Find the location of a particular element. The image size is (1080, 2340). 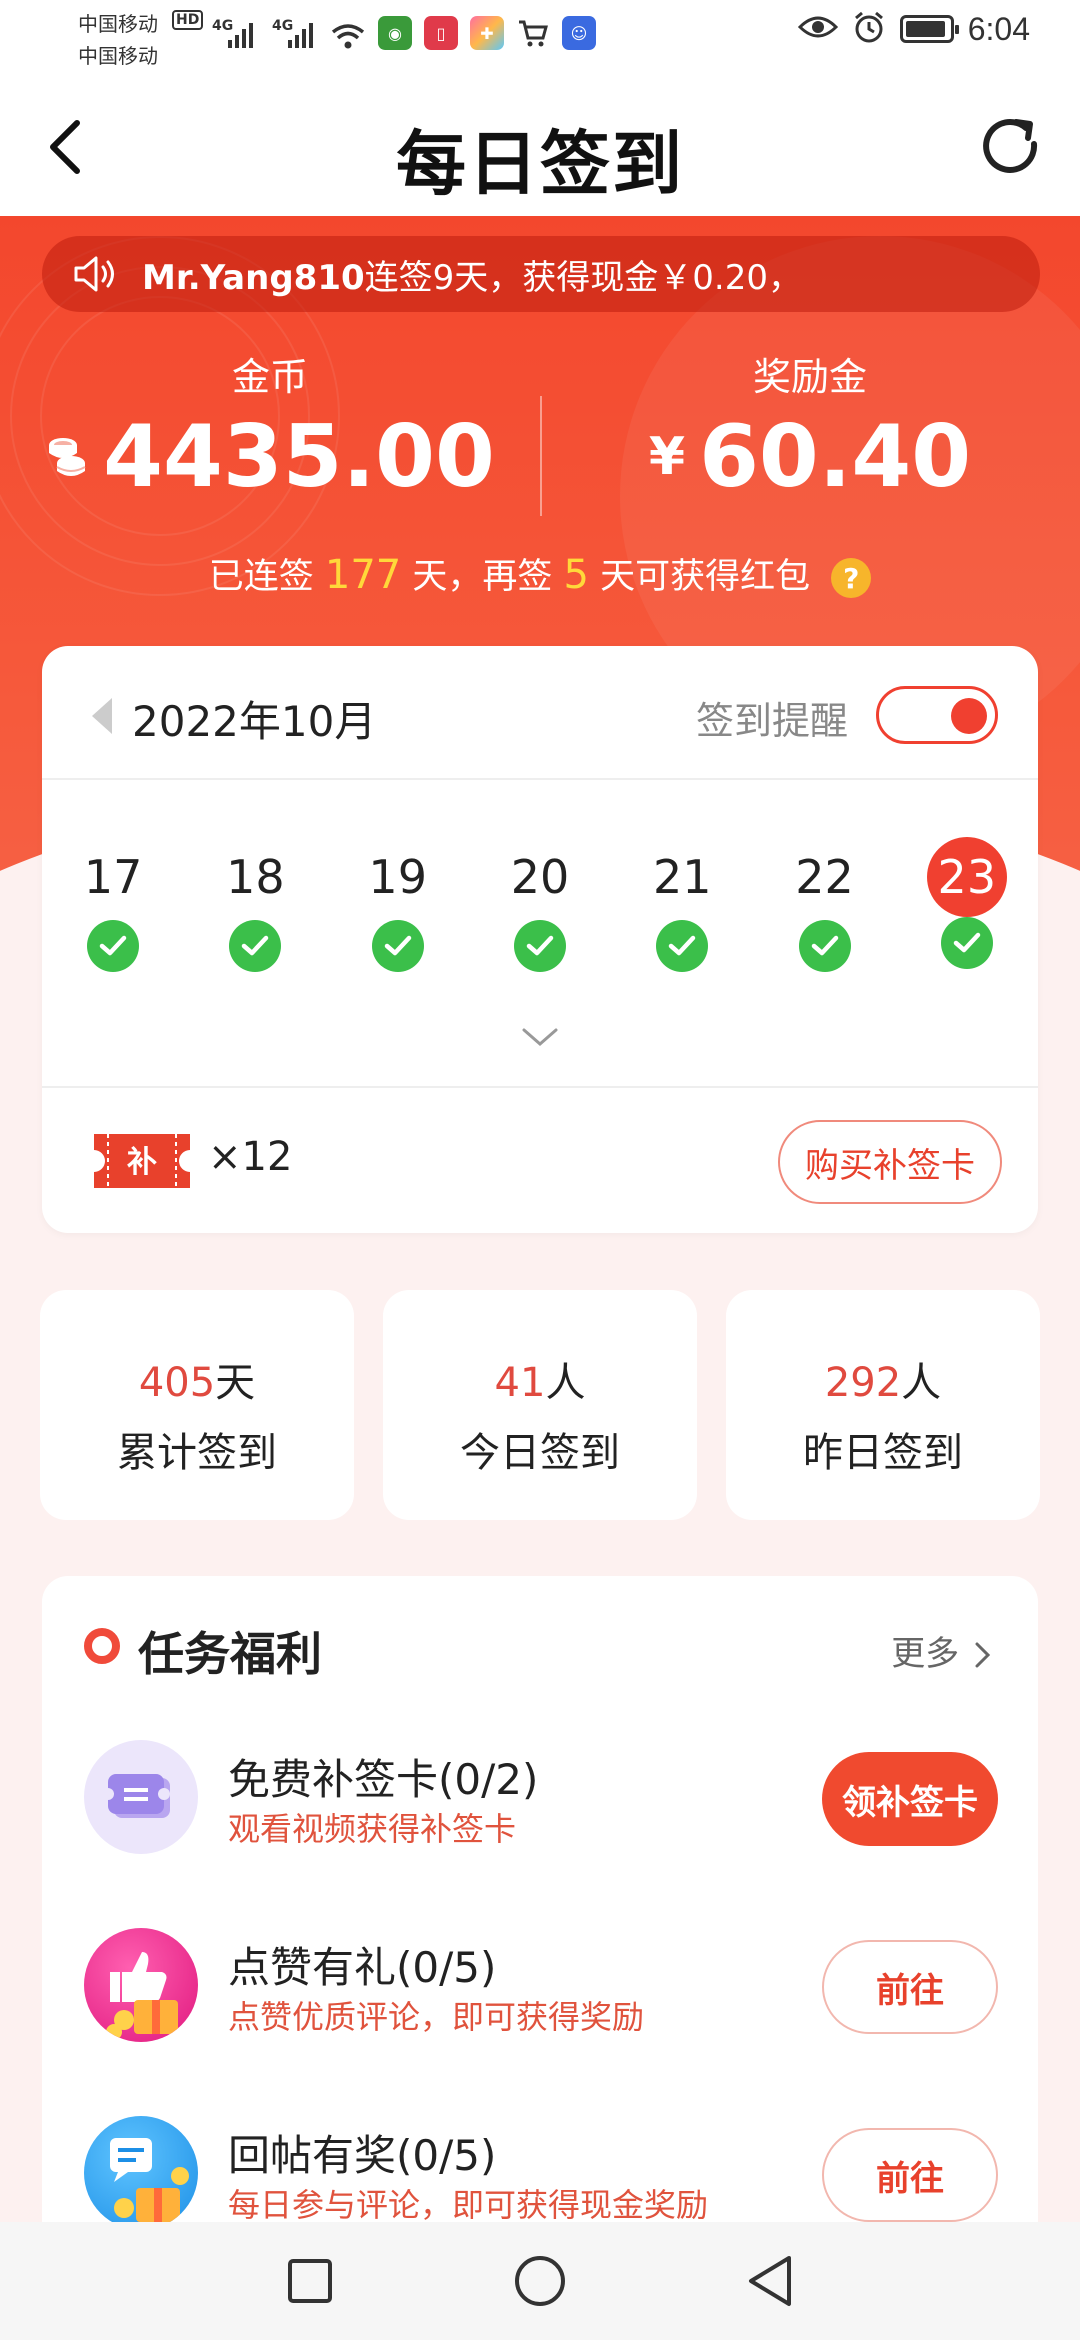

blue-chat-icon: ☺ is located at coordinates (579, 33).